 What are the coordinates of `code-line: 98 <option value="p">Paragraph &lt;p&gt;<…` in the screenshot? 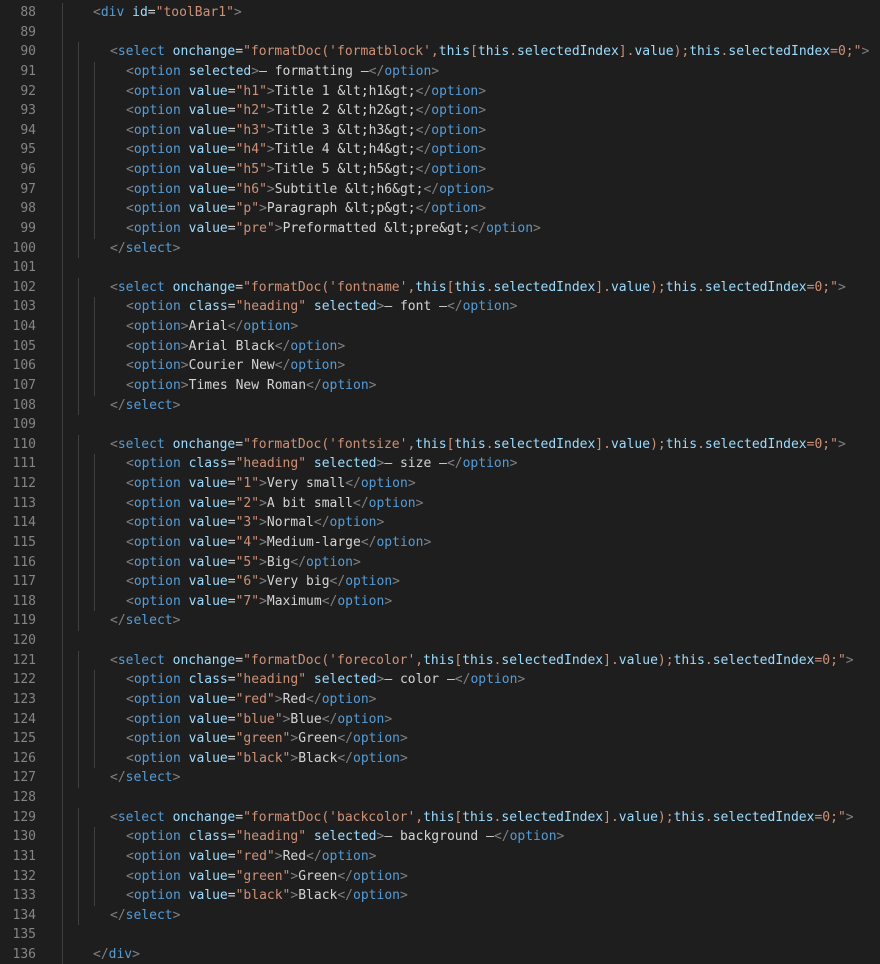 It's located at (440, 209).